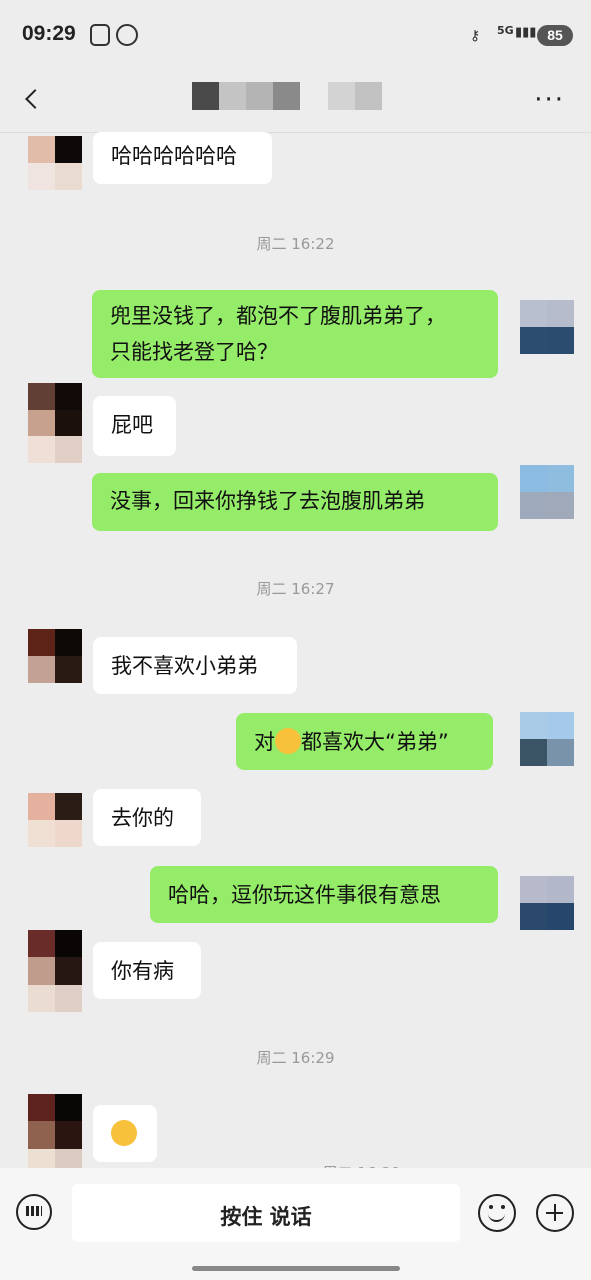  Describe the element at coordinates (295, 244) in the screenshot. I see `timestamp: 周二 16:22` at that location.